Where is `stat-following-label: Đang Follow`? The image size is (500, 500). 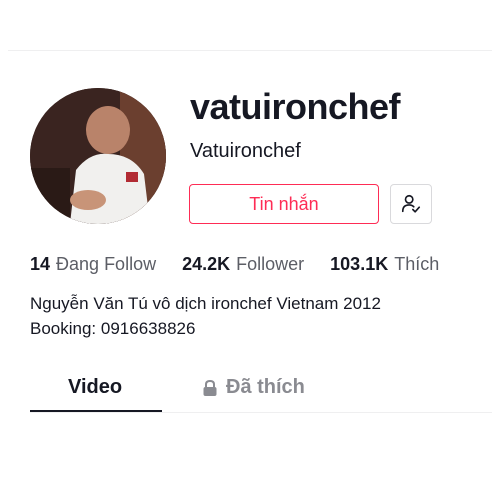
stat-following-label: Đang Follow is located at coordinates (106, 264).